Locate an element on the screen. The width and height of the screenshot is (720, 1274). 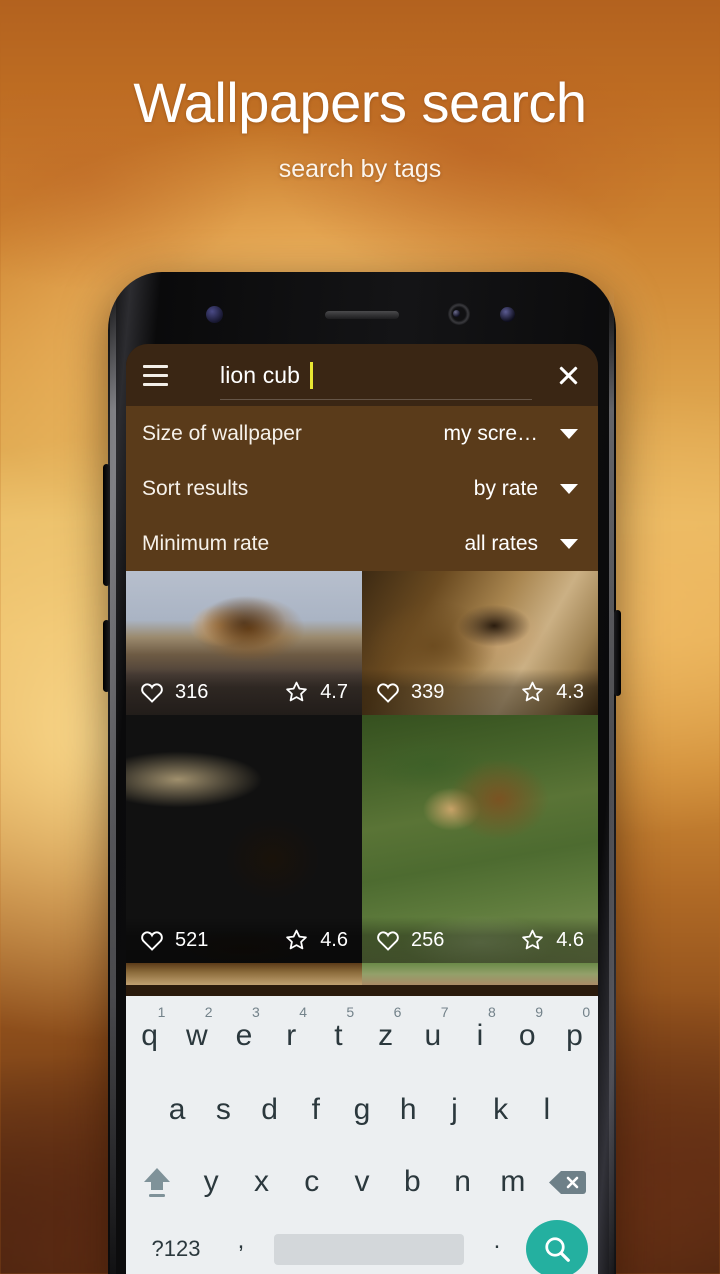
key-label: i is located at coordinates (480, 1035).